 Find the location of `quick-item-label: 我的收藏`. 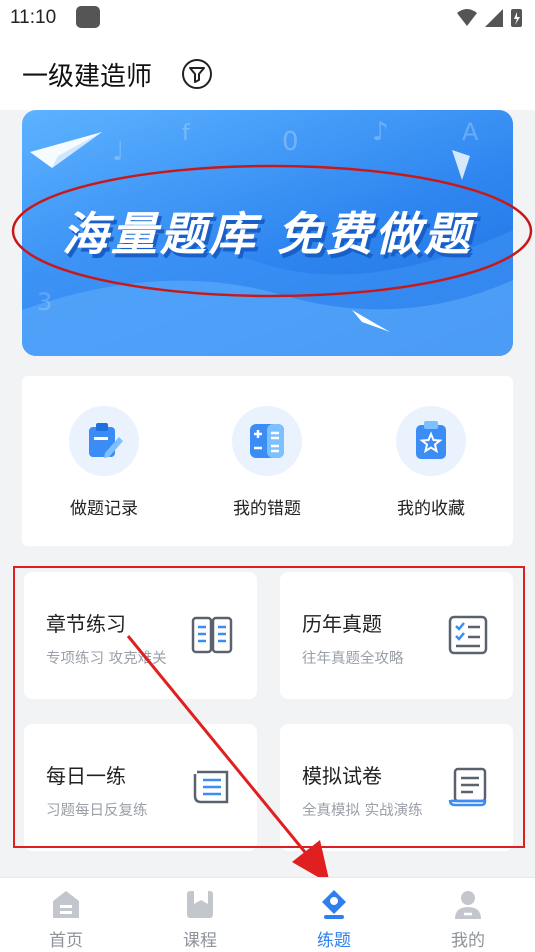

quick-item-label: 我的收藏 is located at coordinates (431, 509).